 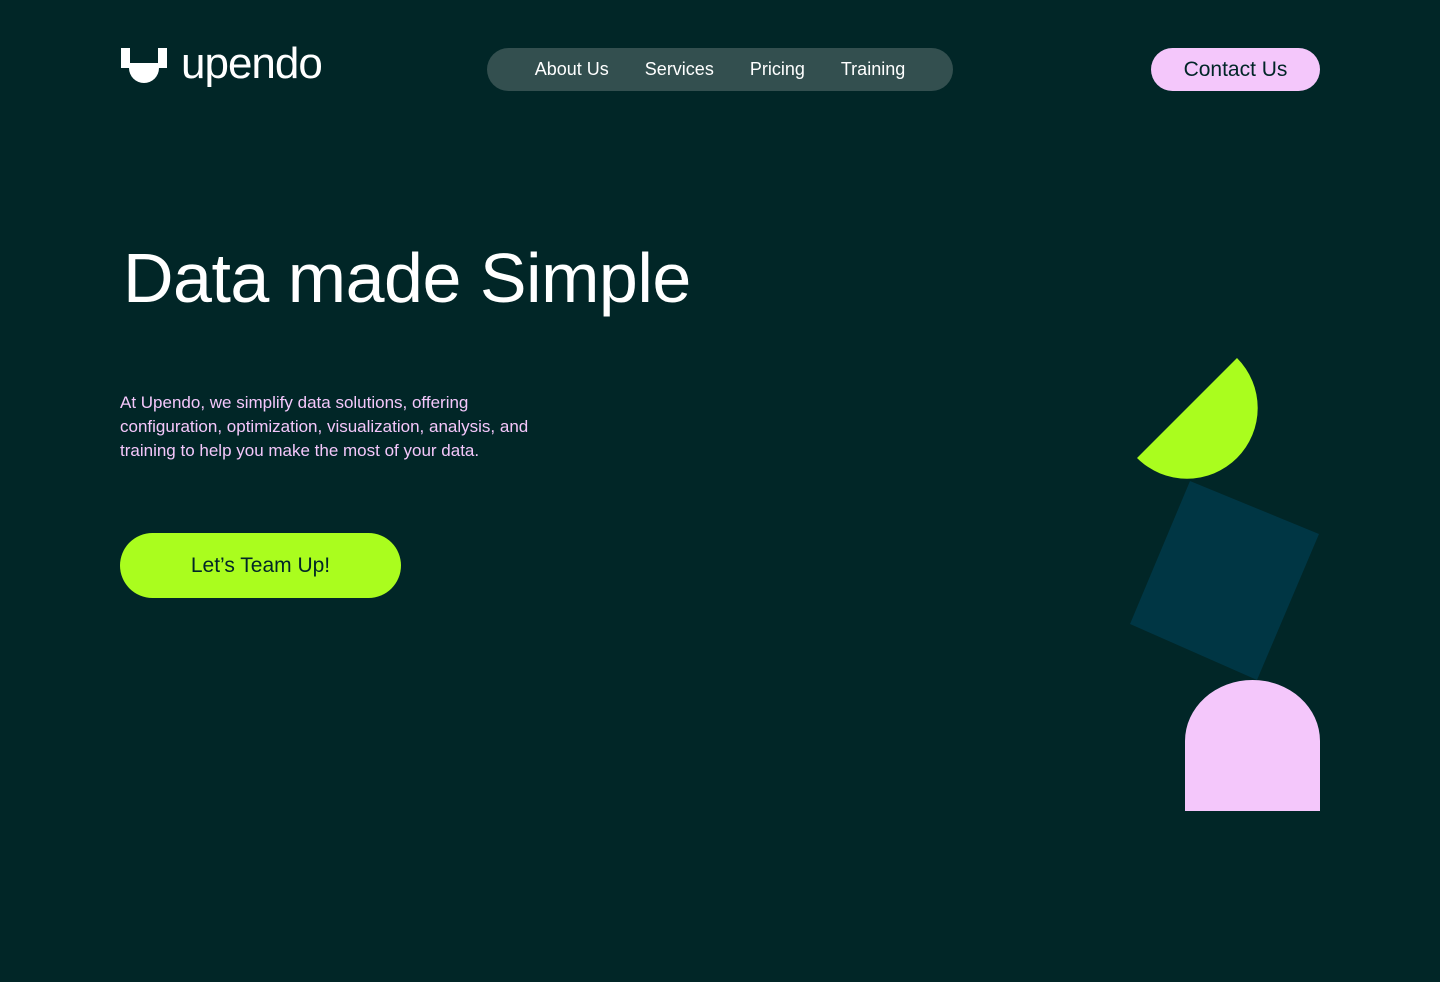 What do you see at coordinates (260, 565) in the screenshot?
I see `team-up-button: Let’s Team Up!` at bounding box center [260, 565].